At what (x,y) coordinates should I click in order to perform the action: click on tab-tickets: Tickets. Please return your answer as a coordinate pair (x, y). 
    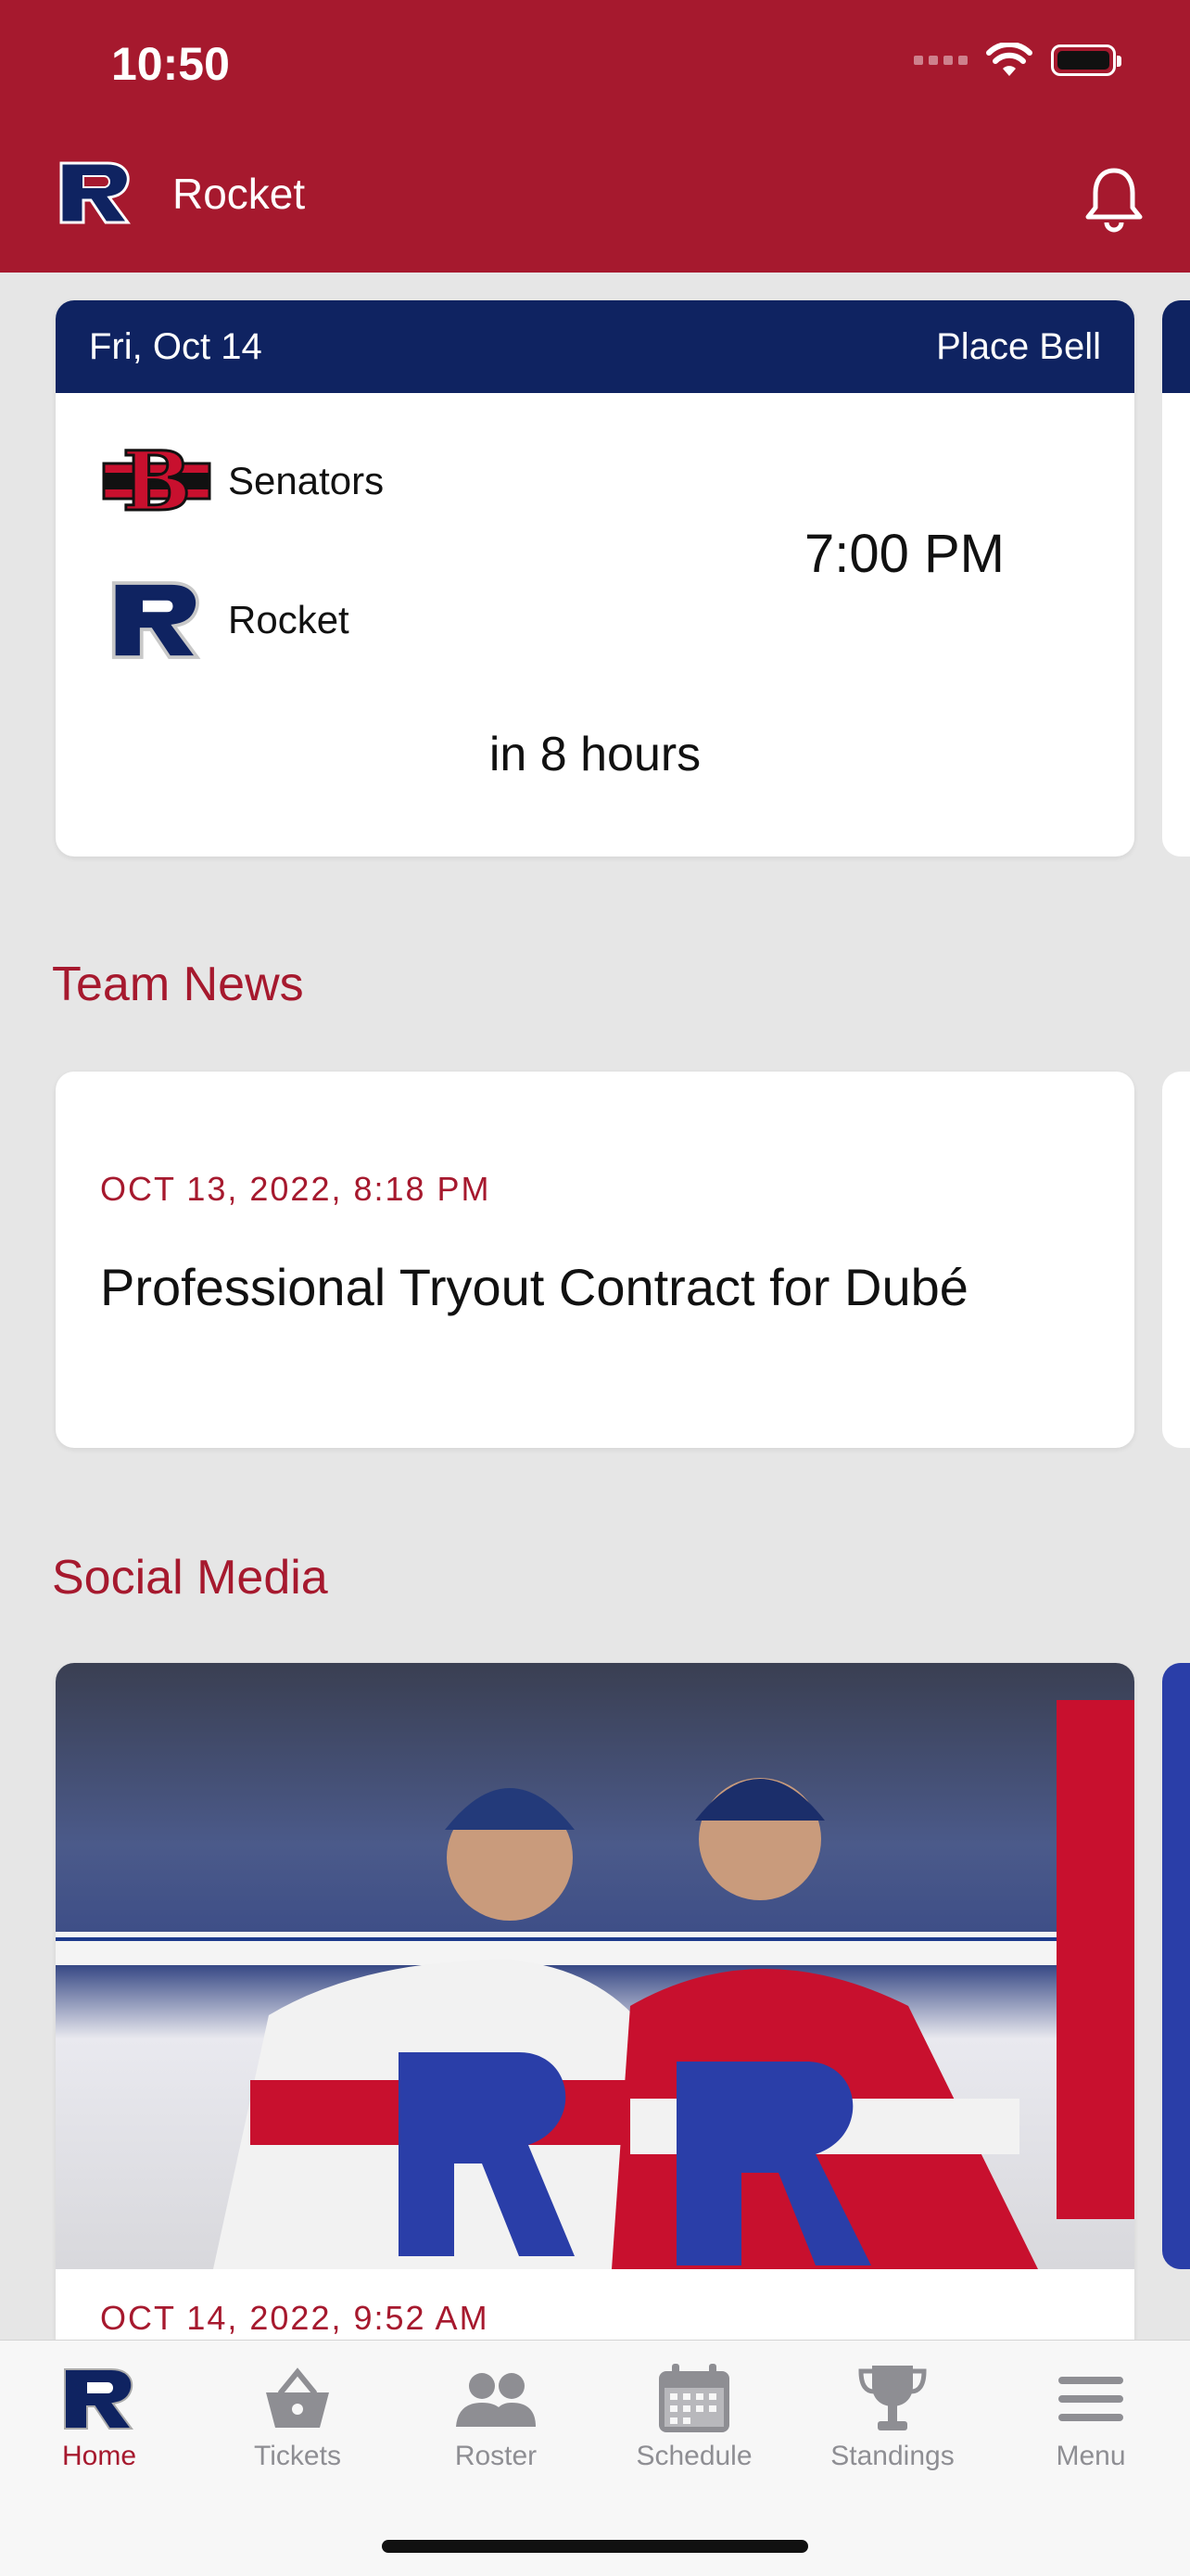
    Looking at the image, I should click on (297, 2414).